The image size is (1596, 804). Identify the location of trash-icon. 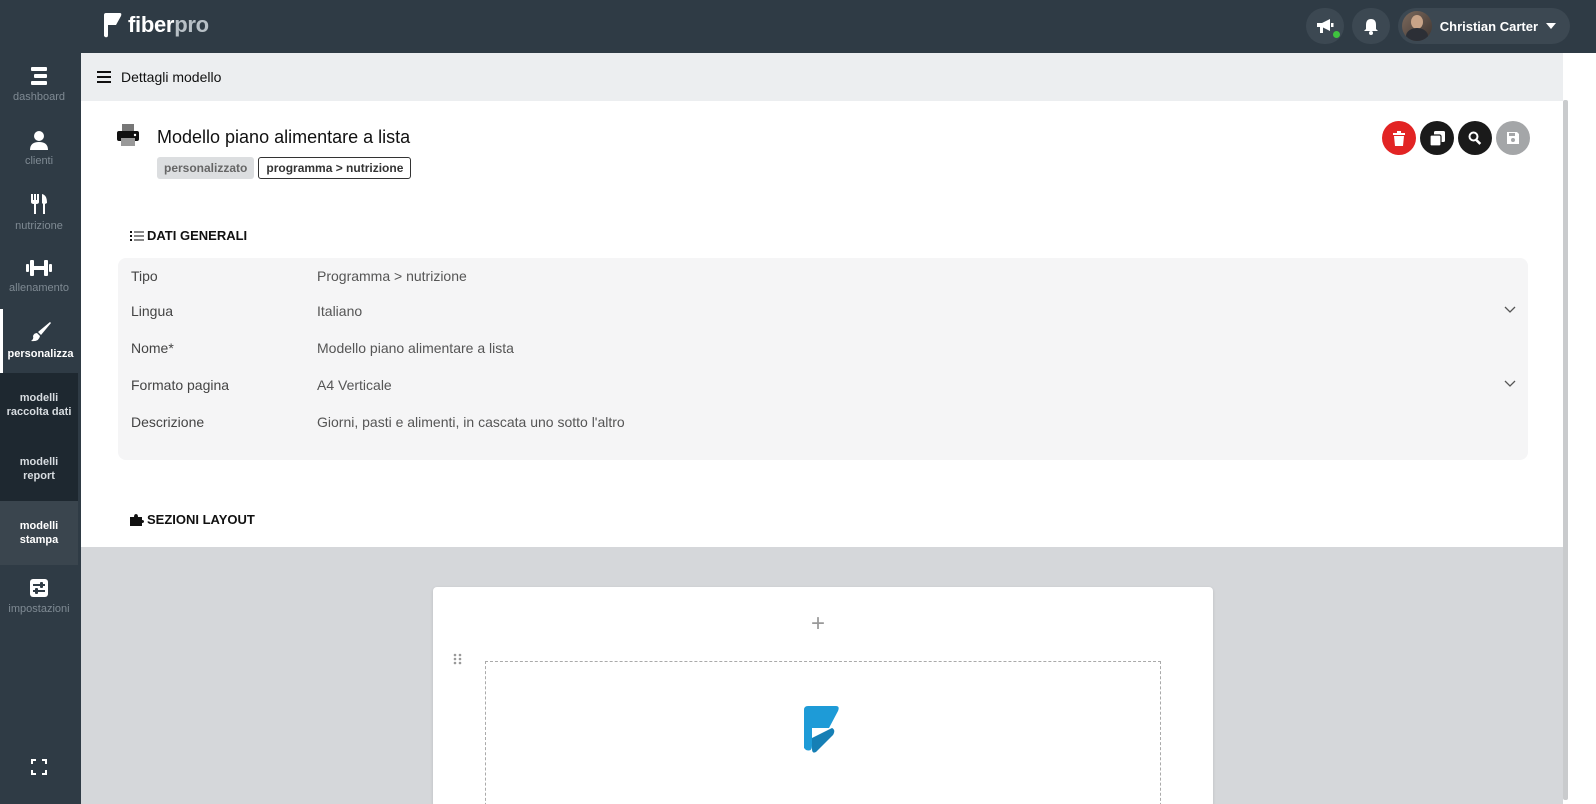
(1399, 138).